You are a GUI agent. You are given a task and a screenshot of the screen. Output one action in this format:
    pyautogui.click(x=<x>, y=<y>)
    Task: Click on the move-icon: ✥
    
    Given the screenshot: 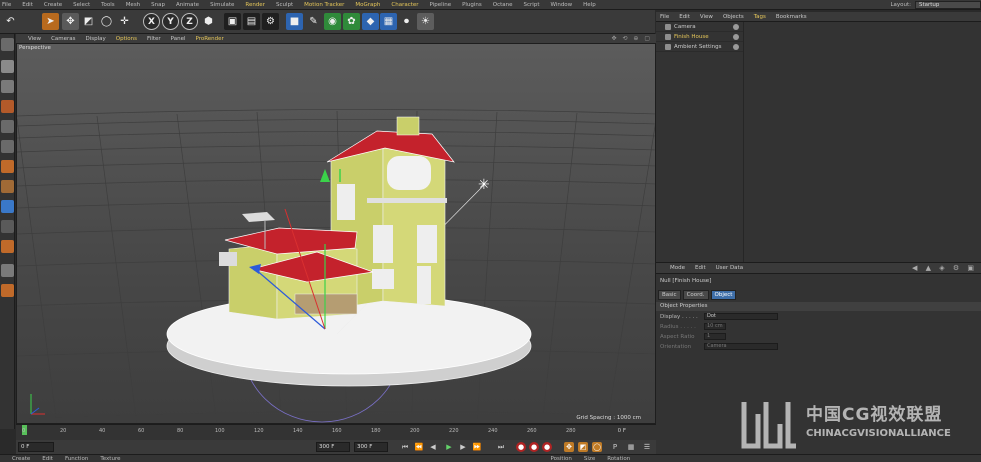 What is the action you would take?
    pyautogui.click(x=70, y=21)
    